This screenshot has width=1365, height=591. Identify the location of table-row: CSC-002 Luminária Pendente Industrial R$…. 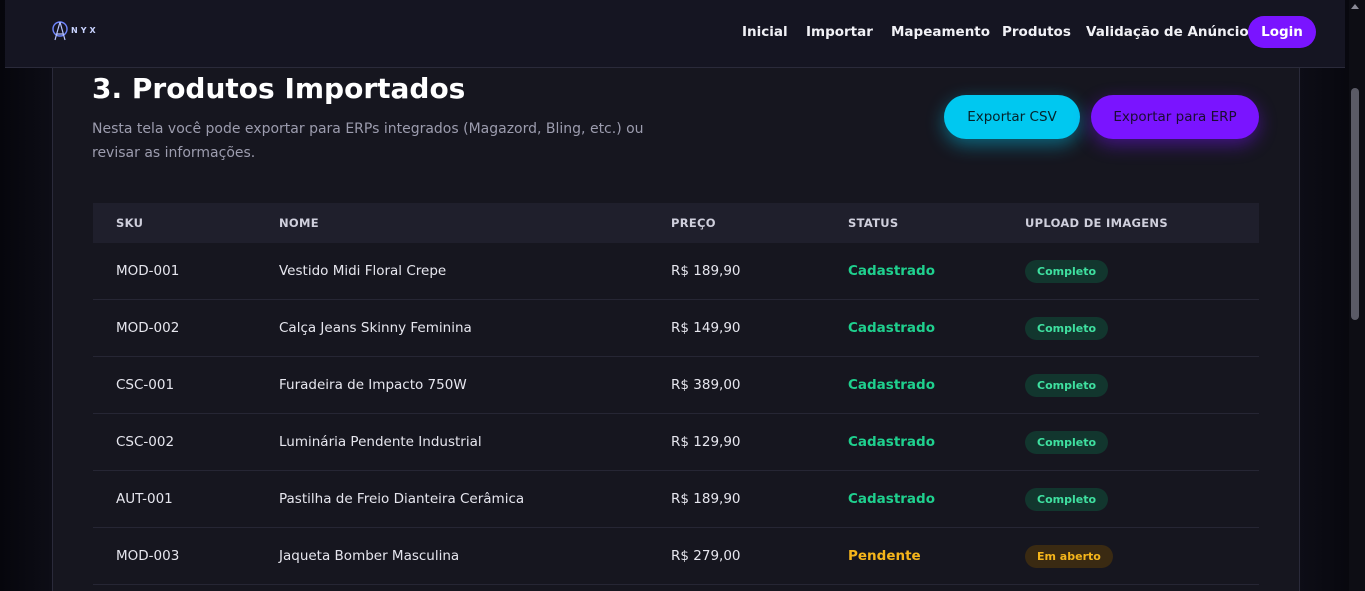
(676, 442).